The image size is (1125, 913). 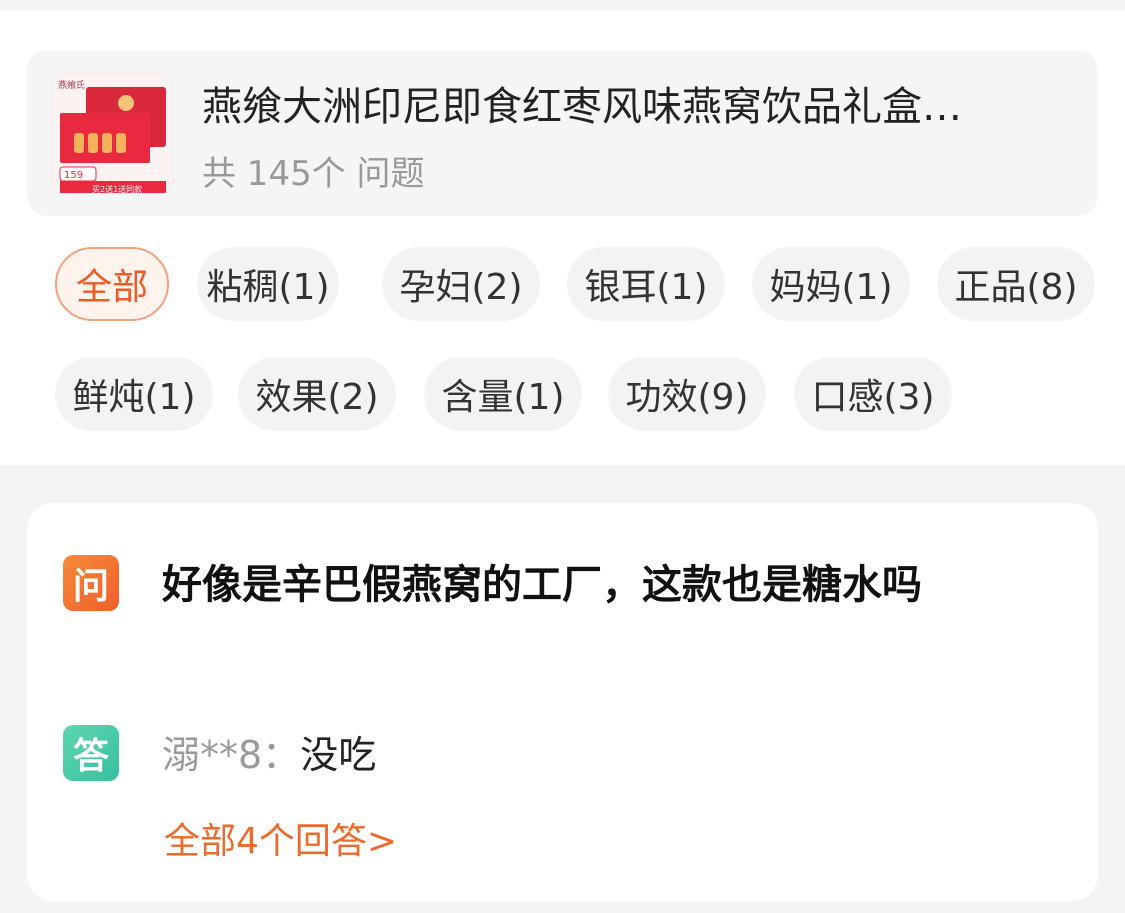 I want to click on tag-yunfu: 孕妇(2), so click(x=461, y=284).